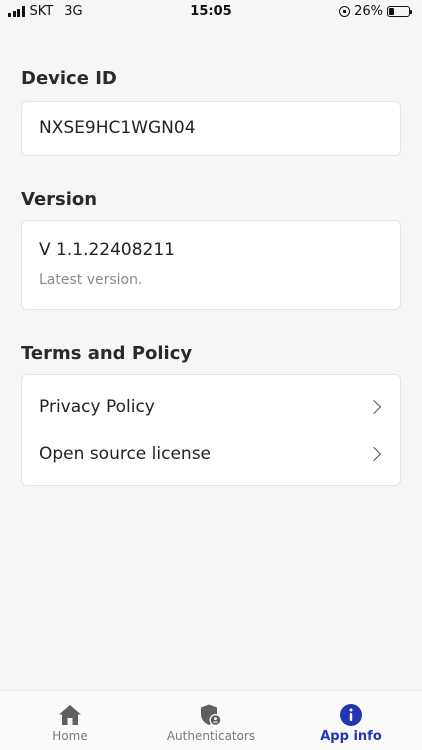  What do you see at coordinates (211, 715) in the screenshot?
I see `shield-user-icon` at bounding box center [211, 715].